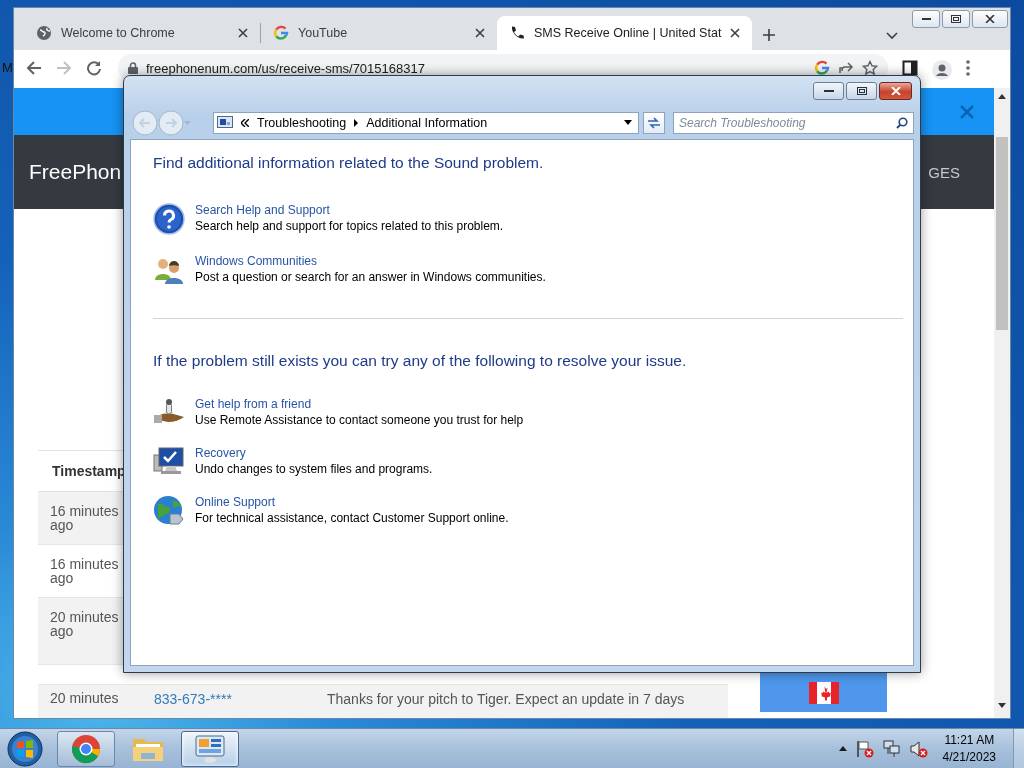 This screenshot has width=1024, height=768. Describe the element at coordinates (359, 420) in the screenshot. I see `task-description: Use Remote Assistance to contact someone you trust for help` at that location.